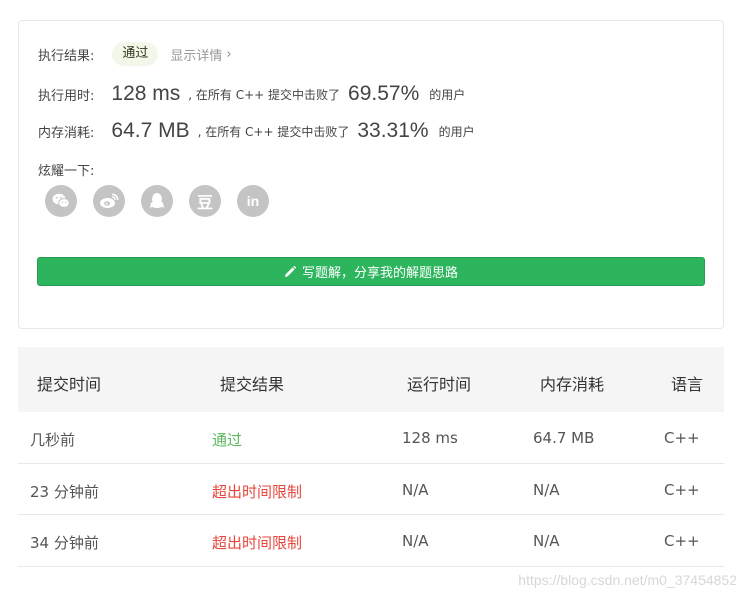 The height and width of the screenshot is (598, 745). I want to click on write-solution-label: 写题解，分享我的解题思路, so click(379, 273).